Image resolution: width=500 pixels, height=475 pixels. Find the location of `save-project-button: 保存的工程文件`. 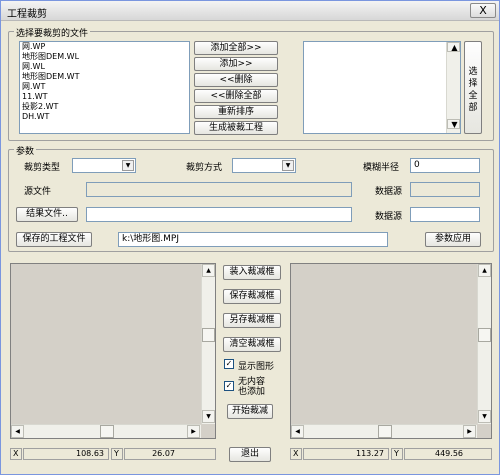

save-project-button: 保存的工程文件 is located at coordinates (54, 239).